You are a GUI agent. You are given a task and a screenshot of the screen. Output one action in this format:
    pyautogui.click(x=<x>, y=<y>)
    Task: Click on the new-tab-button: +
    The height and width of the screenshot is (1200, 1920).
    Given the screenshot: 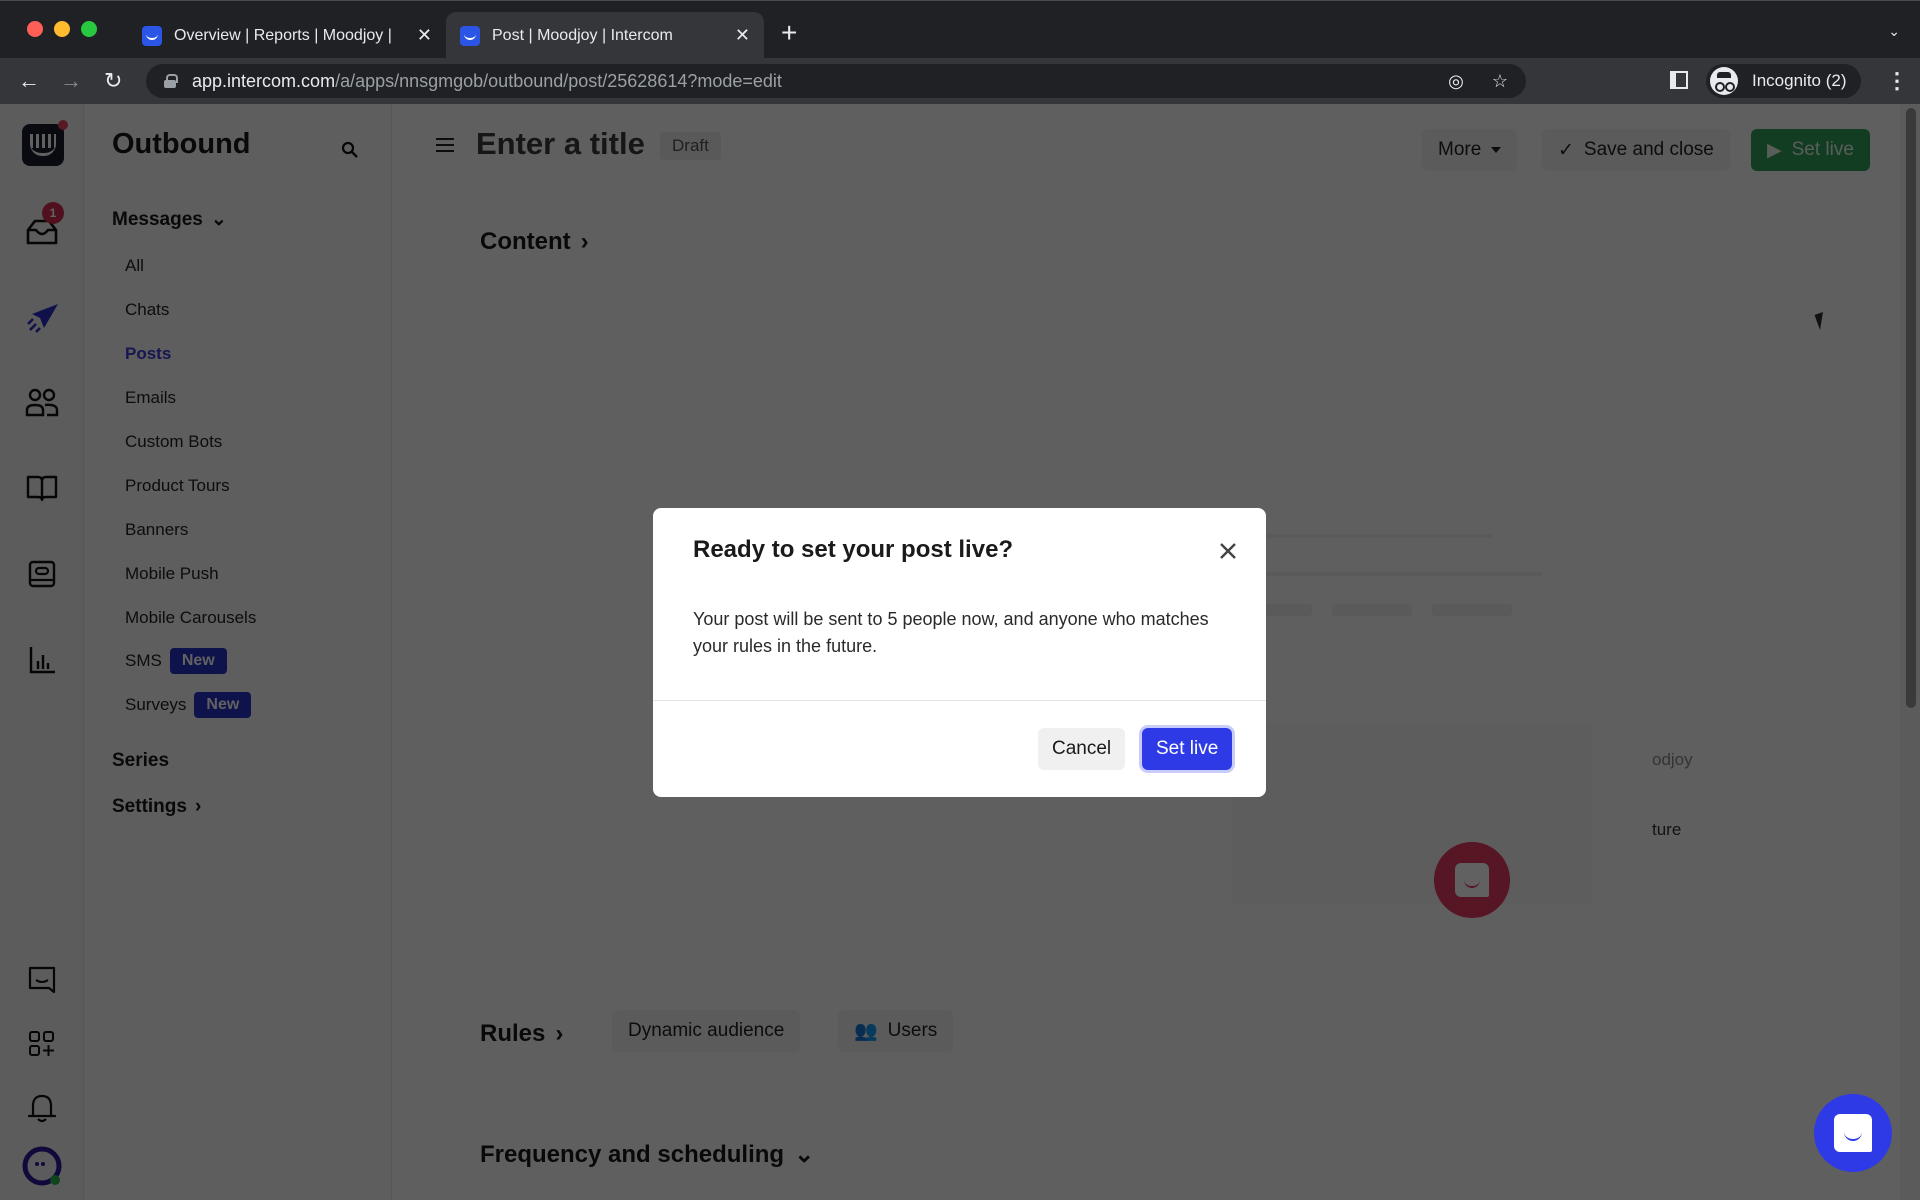 What is the action you would take?
    pyautogui.click(x=789, y=33)
    